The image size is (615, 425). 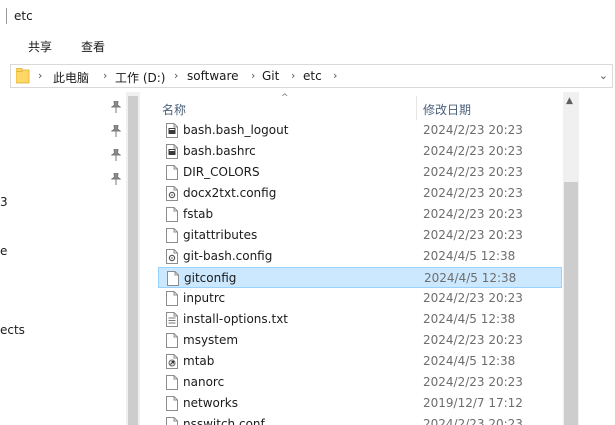 I want to click on file-name: inputrc, so click(x=204, y=298).